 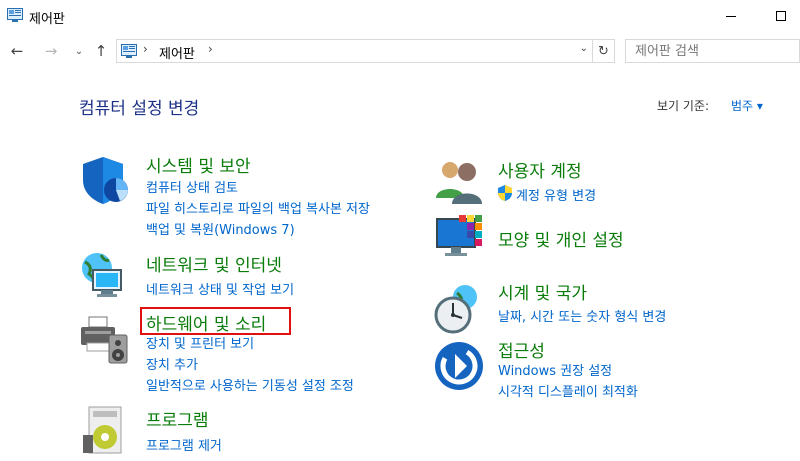 What do you see at coordinates (206, 322) in the screenshot?
I see `category-hardware-sound: 하드웨어 및 소리` at bounding box center [206, 322].